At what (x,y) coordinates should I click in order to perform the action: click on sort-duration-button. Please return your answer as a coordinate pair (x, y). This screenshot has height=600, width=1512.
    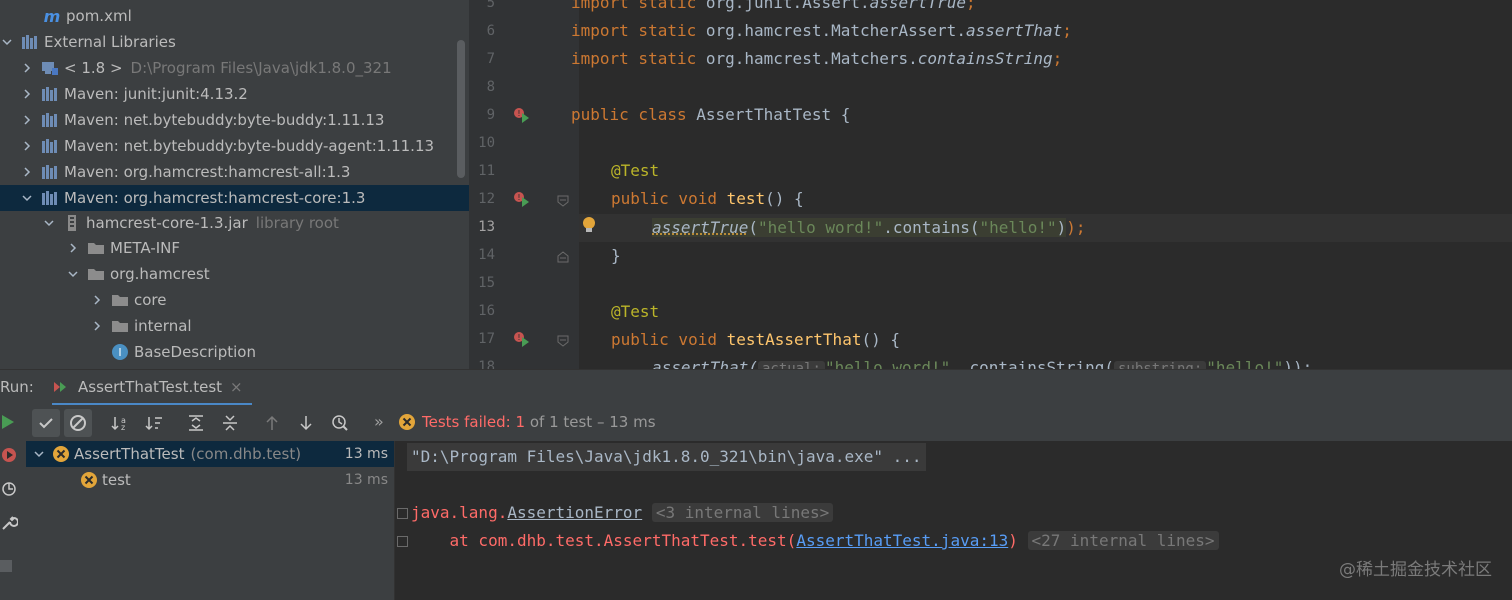
    Looking at the image, I should click on (154, 423).